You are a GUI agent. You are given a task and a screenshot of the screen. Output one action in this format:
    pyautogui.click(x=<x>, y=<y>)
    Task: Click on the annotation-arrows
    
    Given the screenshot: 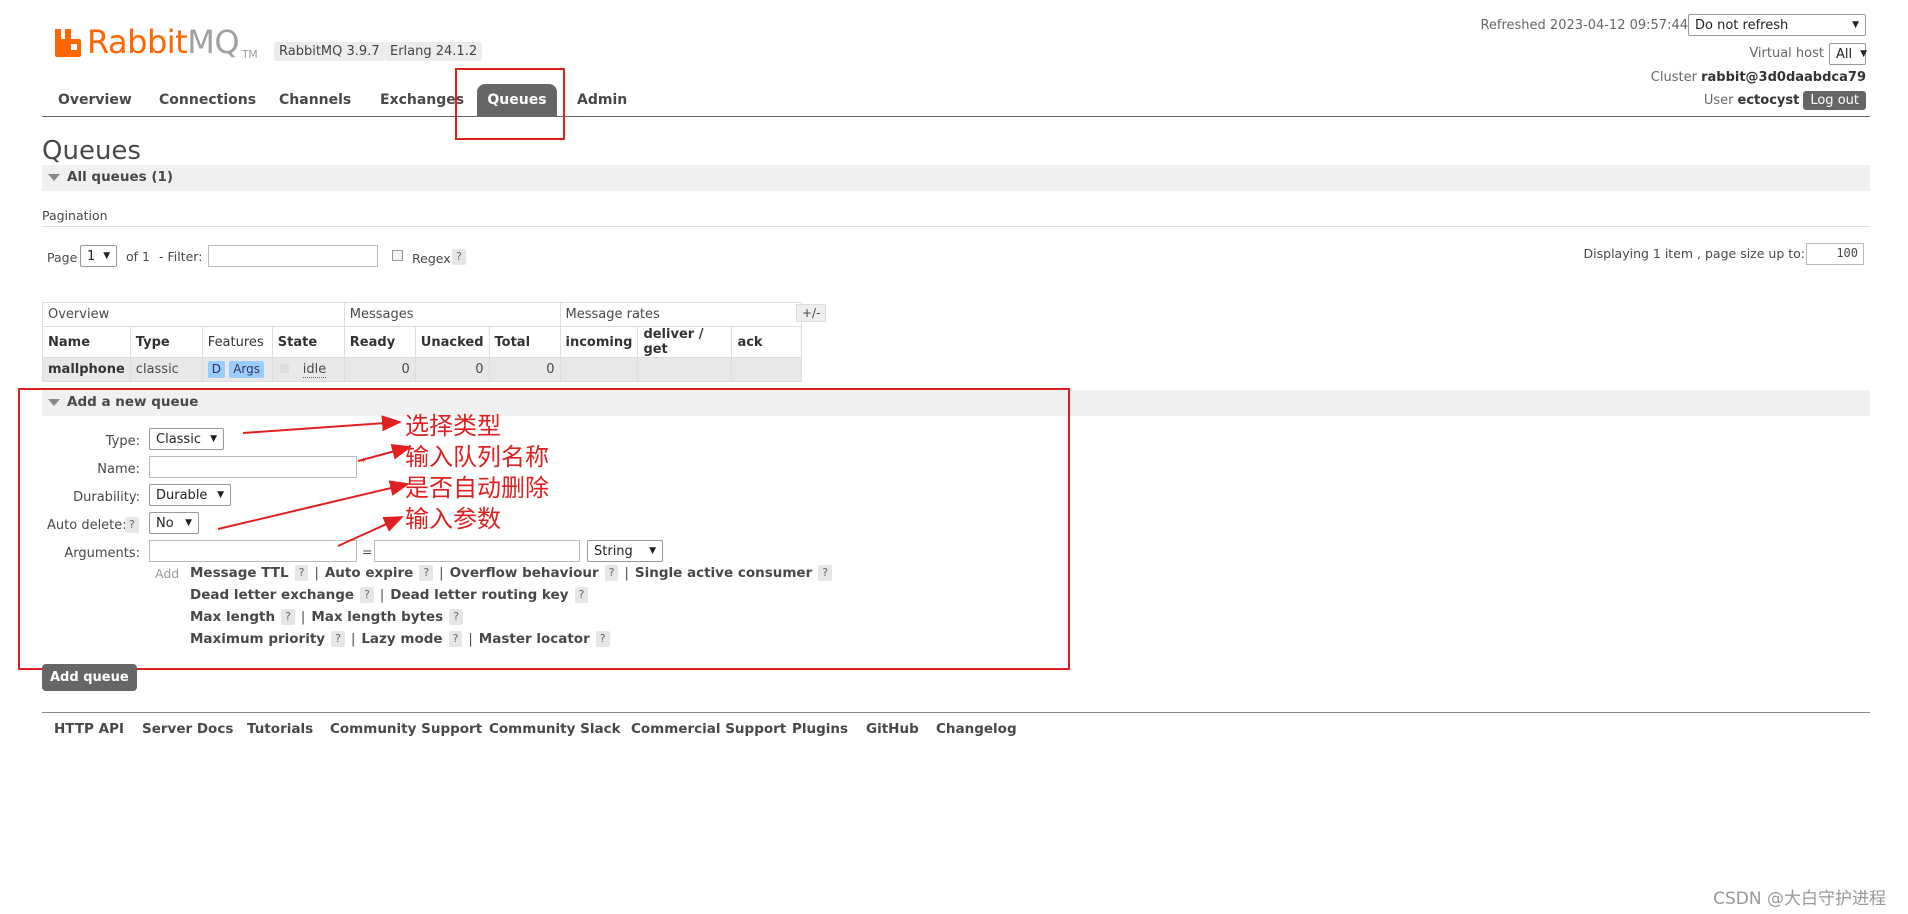 What is the action you would take?
    pyautogui.click(x=314, y=481)
    